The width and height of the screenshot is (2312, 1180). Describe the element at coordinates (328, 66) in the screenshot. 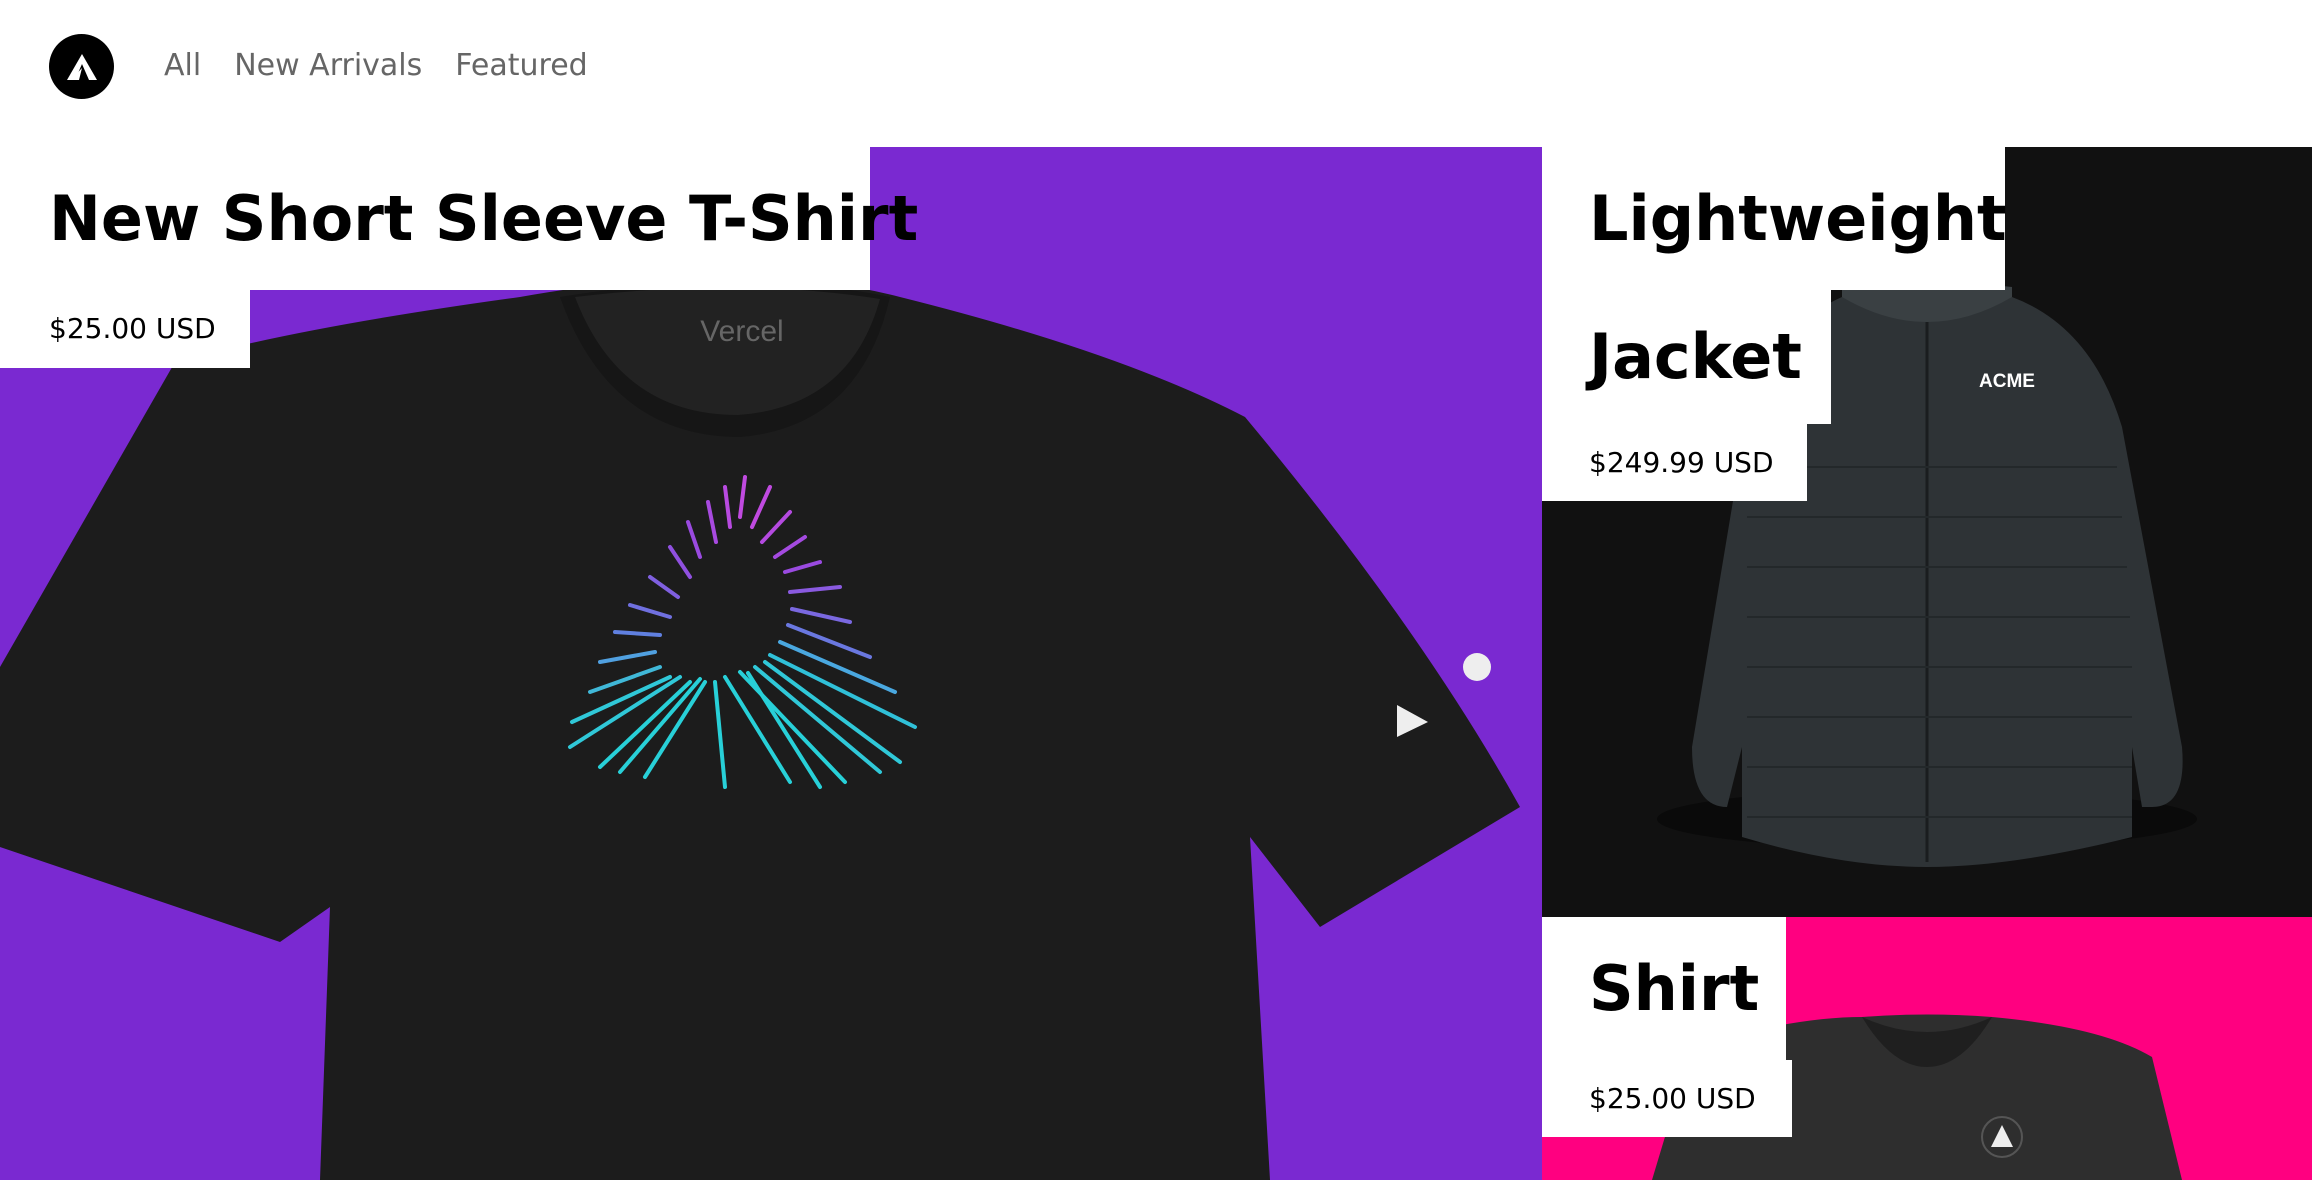

I see `nav-new-arrivals: New Arrivals` at that location.